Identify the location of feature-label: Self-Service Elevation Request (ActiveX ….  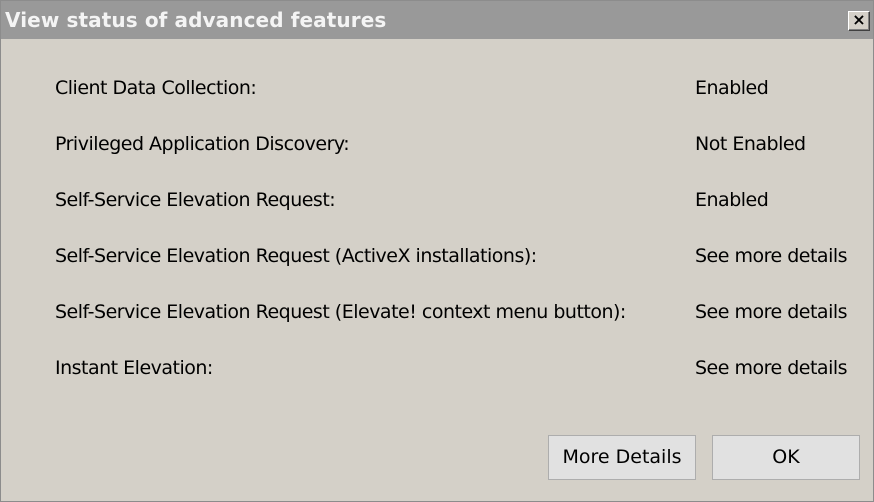
(296, 256).